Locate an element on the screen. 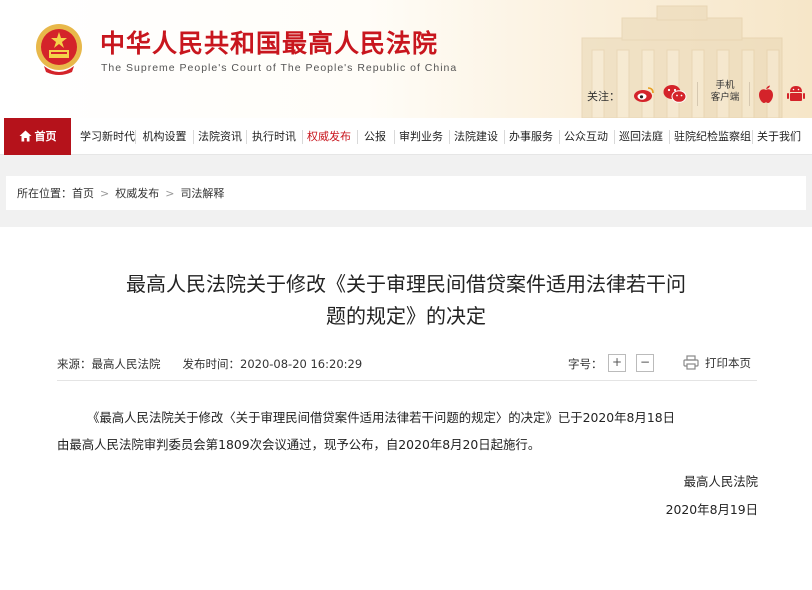  nav-item-discipline-group: 驻院纪检监察组 is located at coordinates (712, 136).